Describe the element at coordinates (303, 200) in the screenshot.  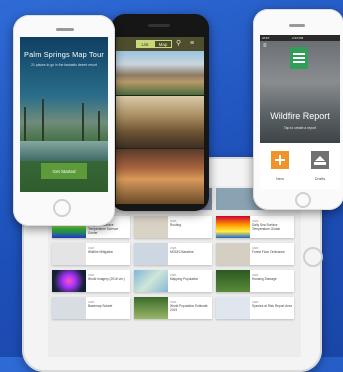
I see `phone-right-home-button` at that location.